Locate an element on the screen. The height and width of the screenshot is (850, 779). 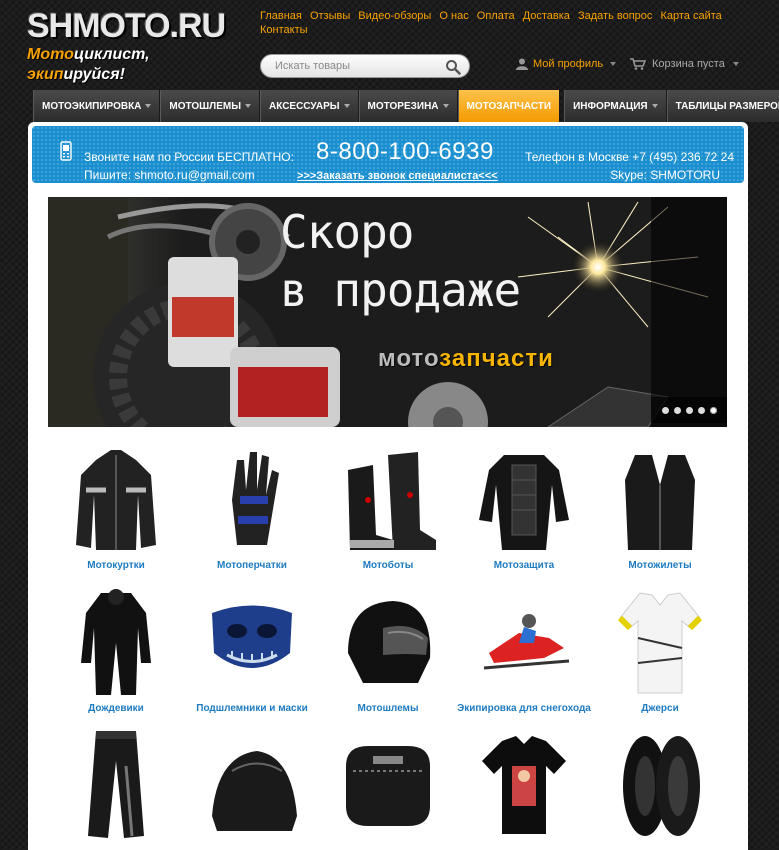
category-item: Подшлемники и маски is located at coordinates (252, 654).